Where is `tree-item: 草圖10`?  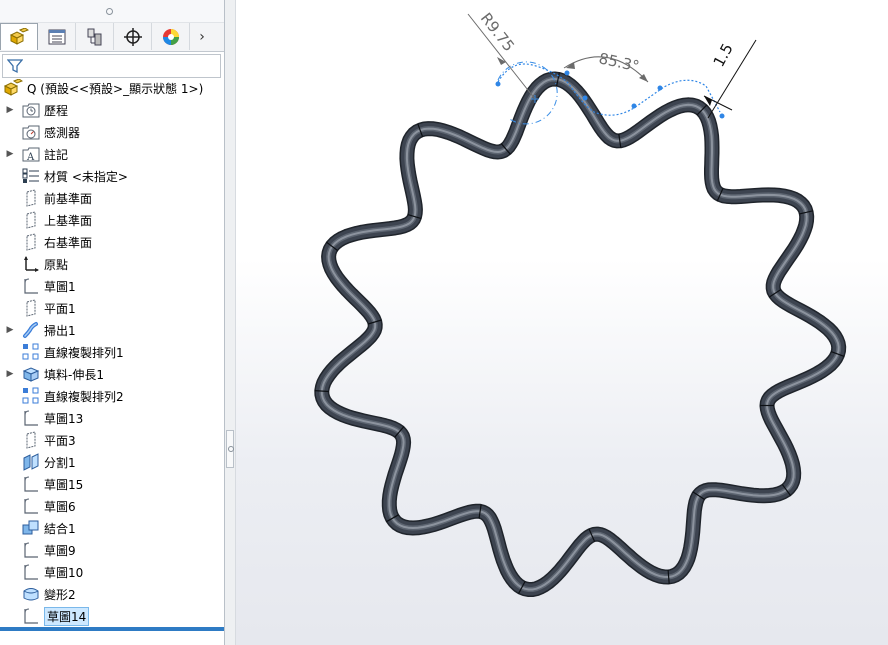 tree-item: 草圖10 is located at coordinates (112, 572).